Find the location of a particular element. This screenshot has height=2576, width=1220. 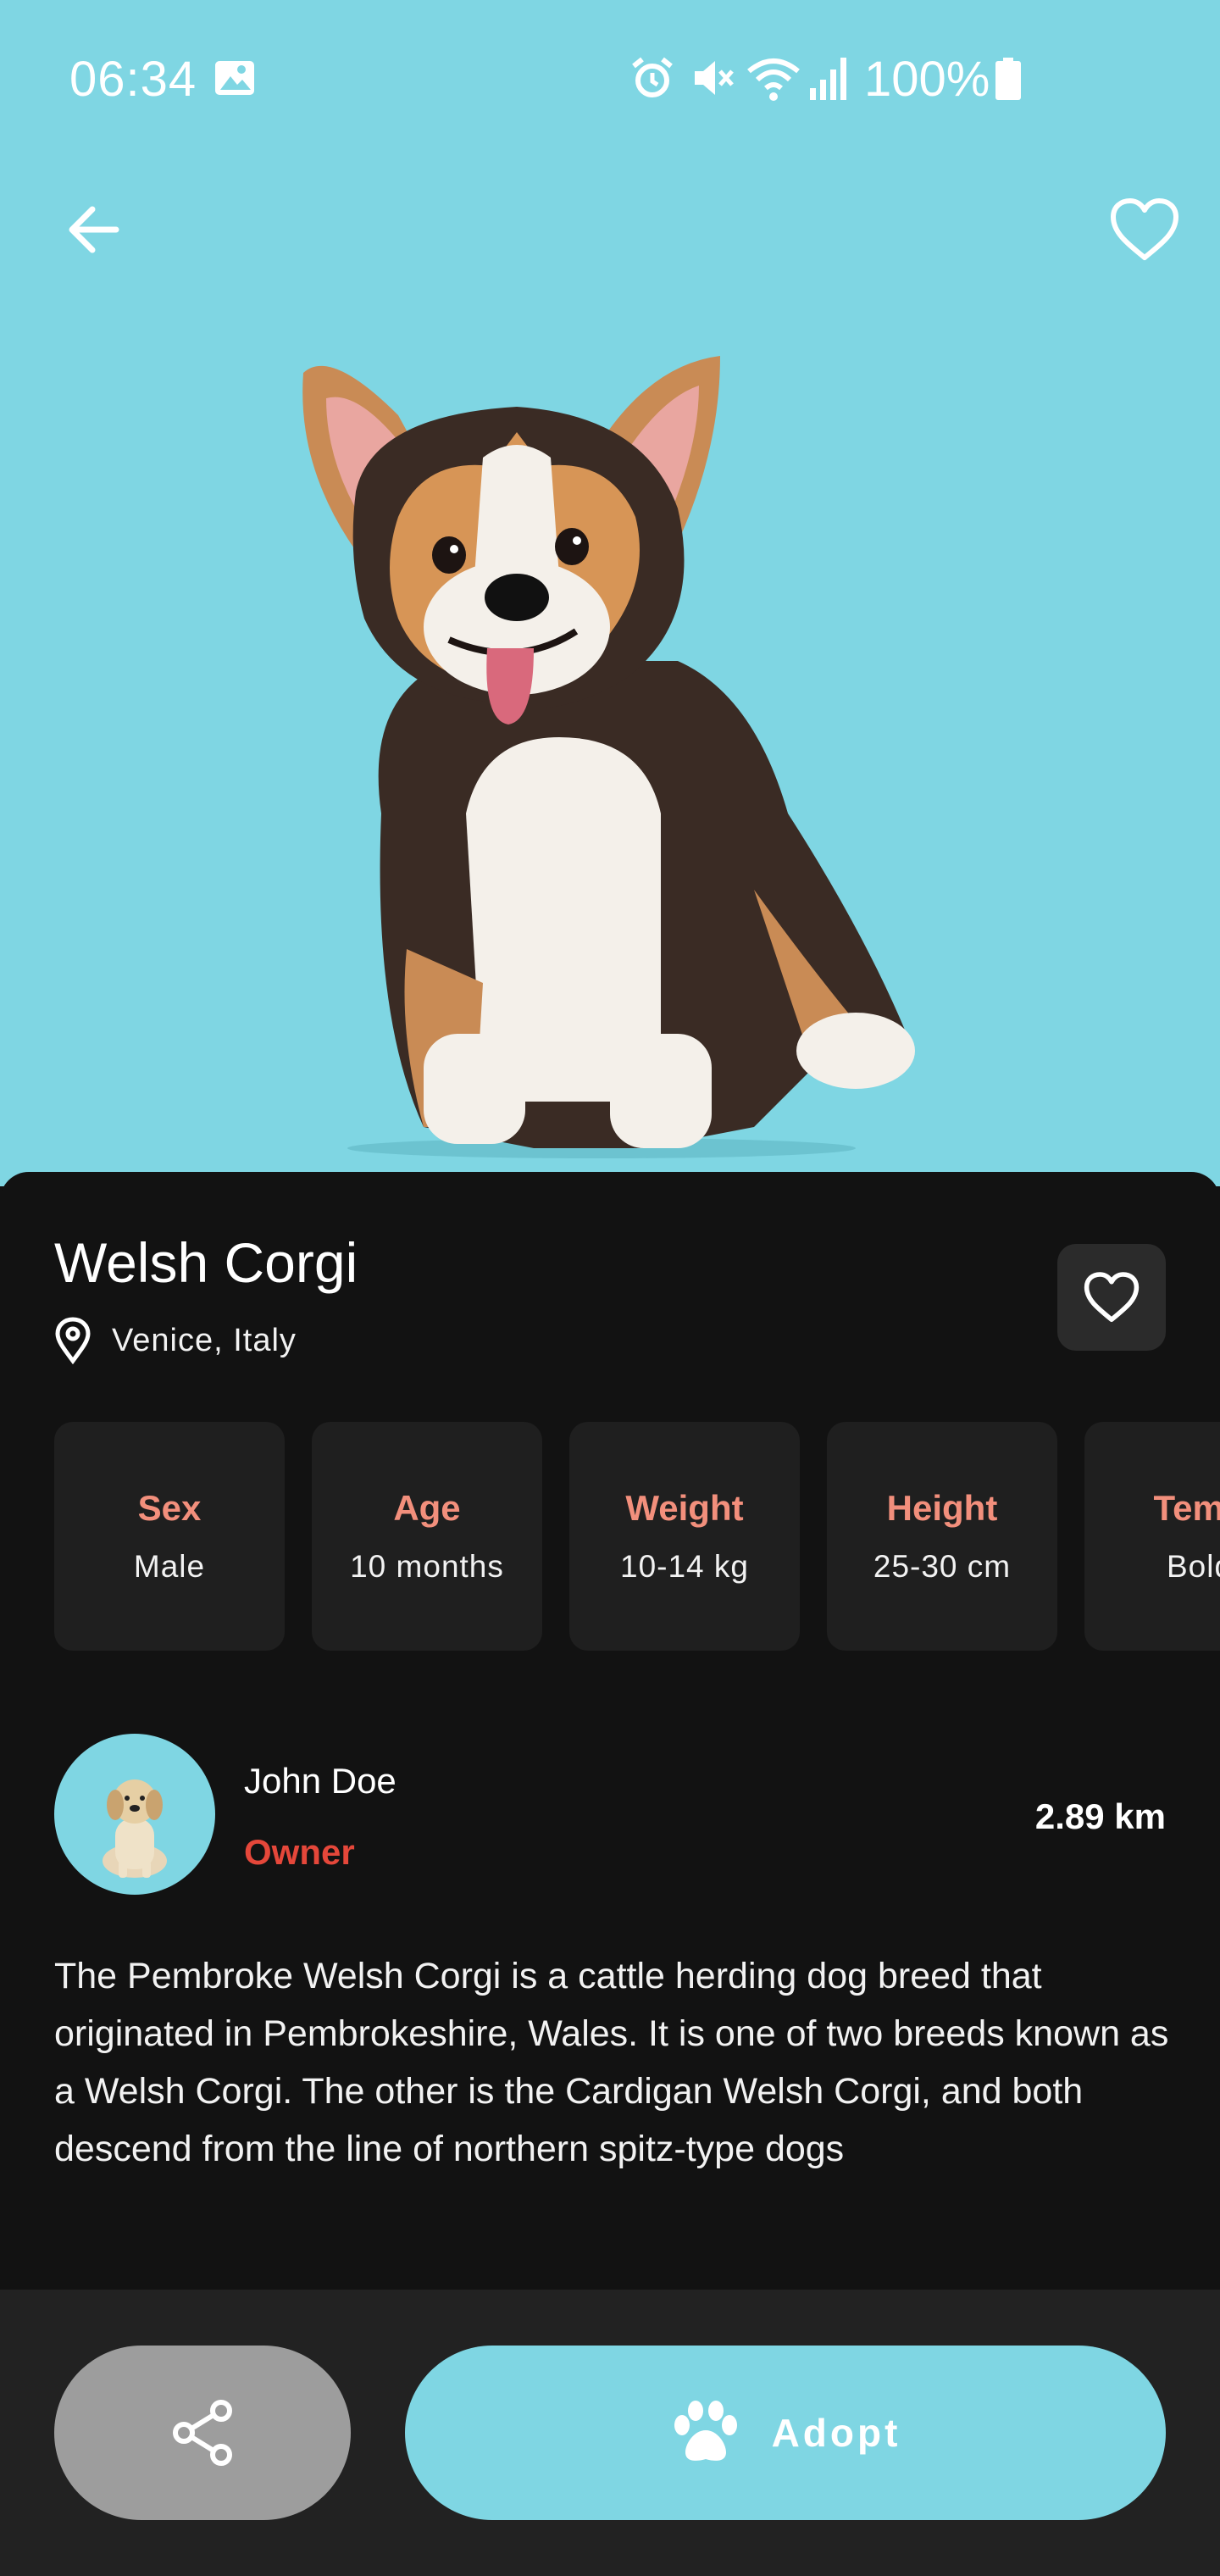

attribute-key: Weight is located at coordinates (684, 1508).